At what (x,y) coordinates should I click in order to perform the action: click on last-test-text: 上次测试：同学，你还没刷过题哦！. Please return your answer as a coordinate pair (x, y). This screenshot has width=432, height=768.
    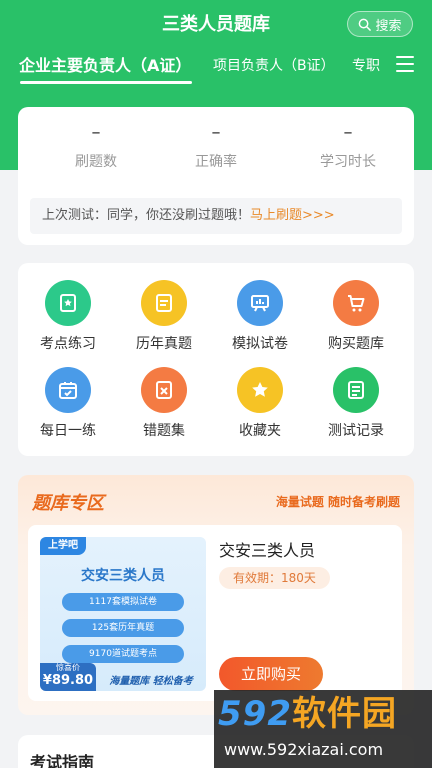
    Looking at the image, I should click on (146, 215).